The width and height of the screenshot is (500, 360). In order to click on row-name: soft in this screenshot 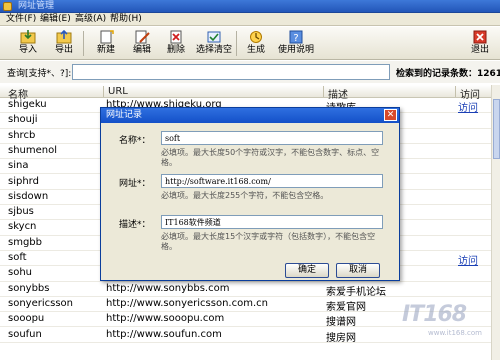, I will do `click(17, 257)`.